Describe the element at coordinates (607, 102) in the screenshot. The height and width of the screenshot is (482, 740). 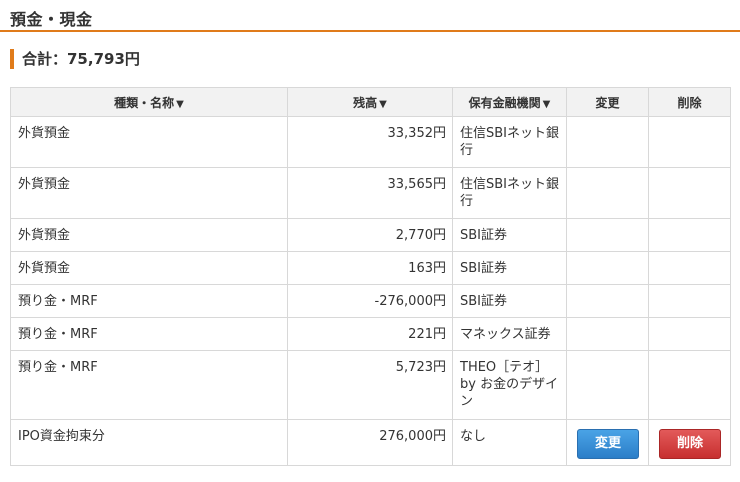
I see `column-header-edit: 変更` at that location.